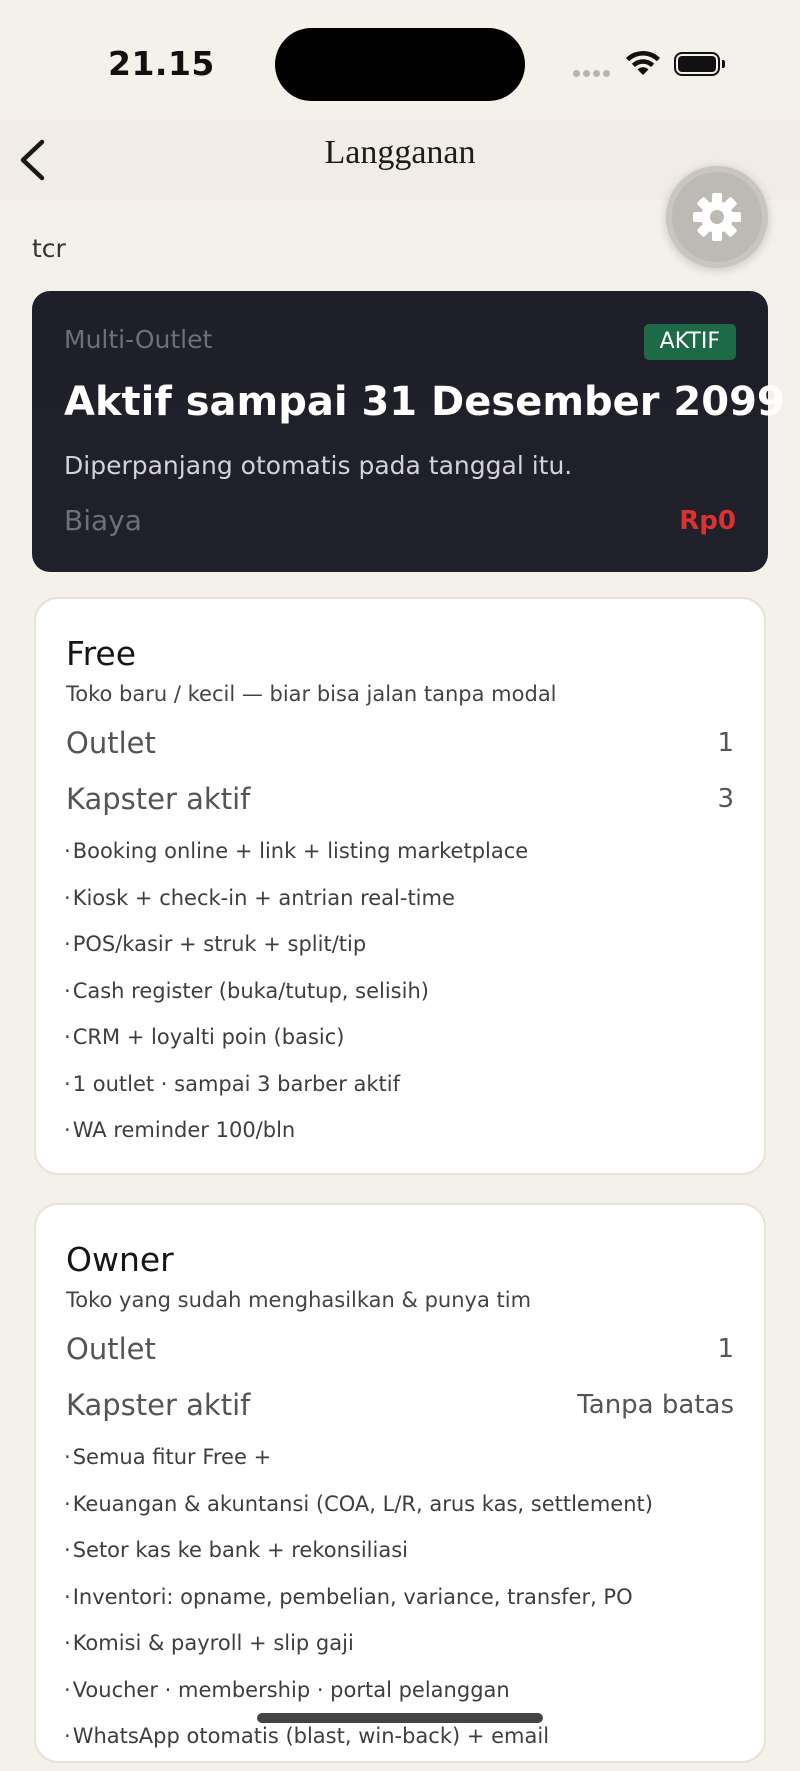  I want to click on feature-item: ·WA reminder 100/bln, so click(180, 1130).